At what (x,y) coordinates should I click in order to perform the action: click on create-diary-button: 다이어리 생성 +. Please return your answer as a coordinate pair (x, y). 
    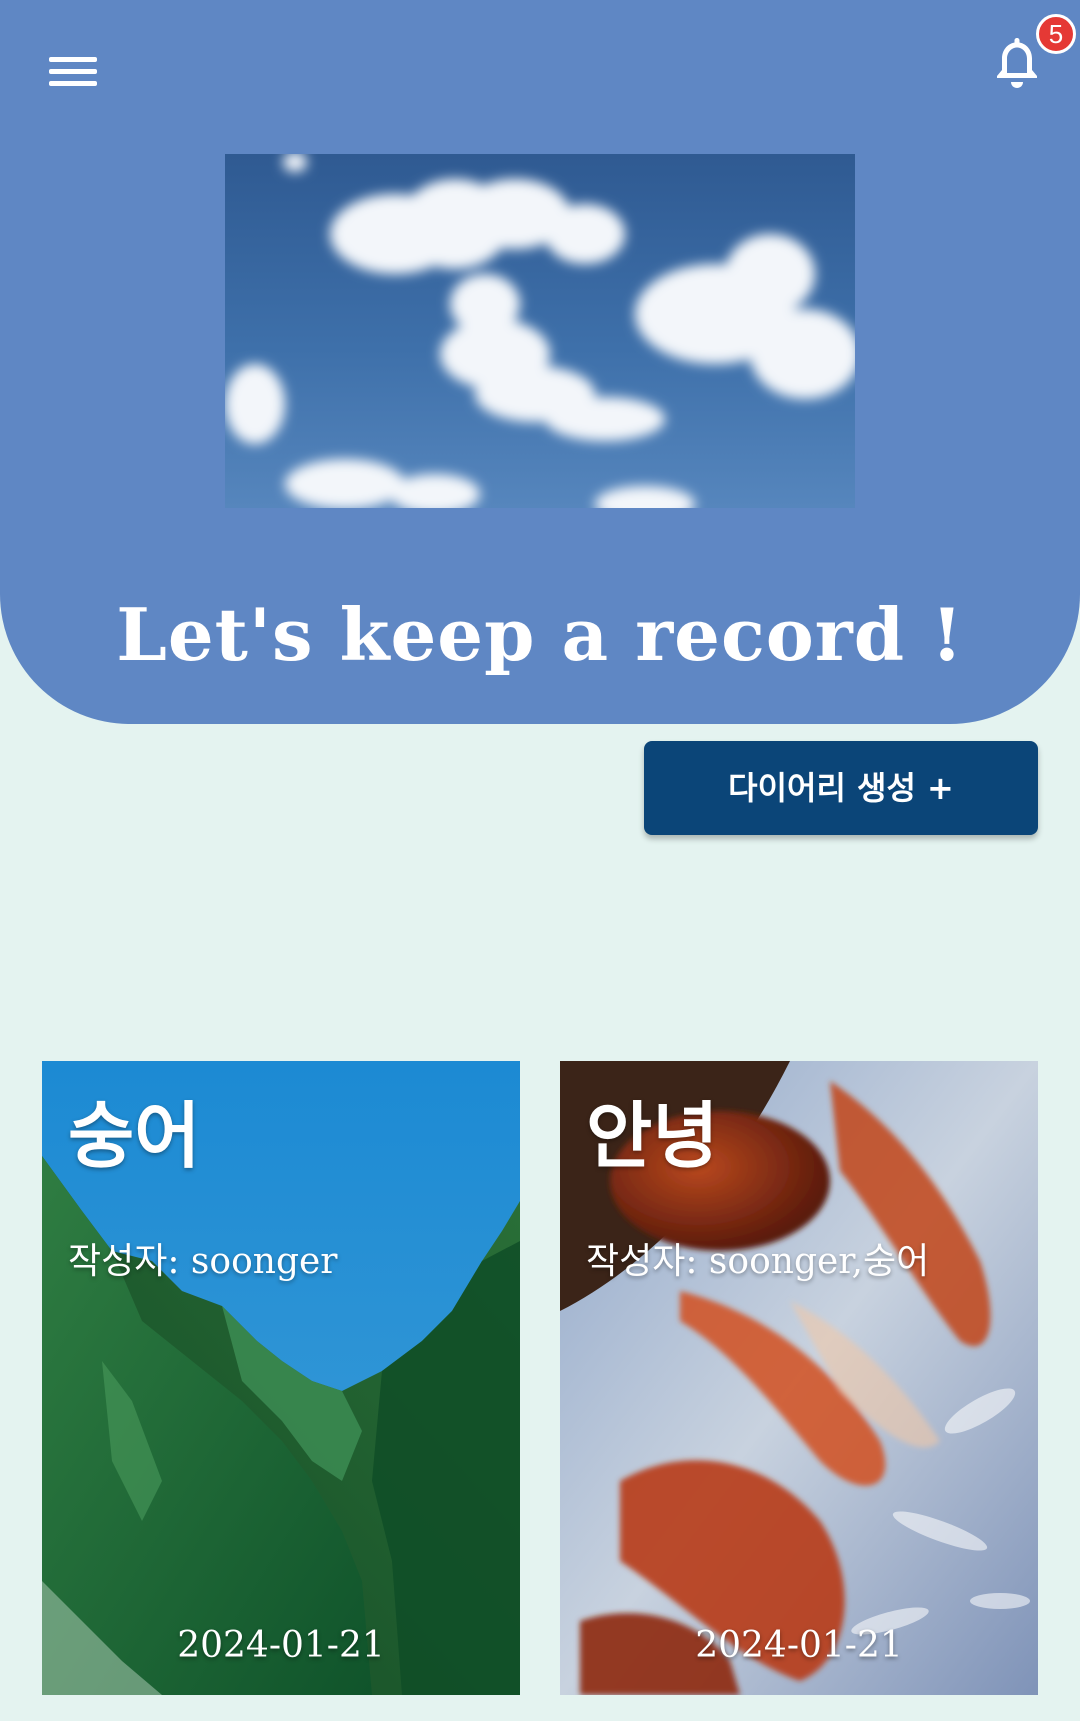
    Looking at the image, I should click on (841, 788).